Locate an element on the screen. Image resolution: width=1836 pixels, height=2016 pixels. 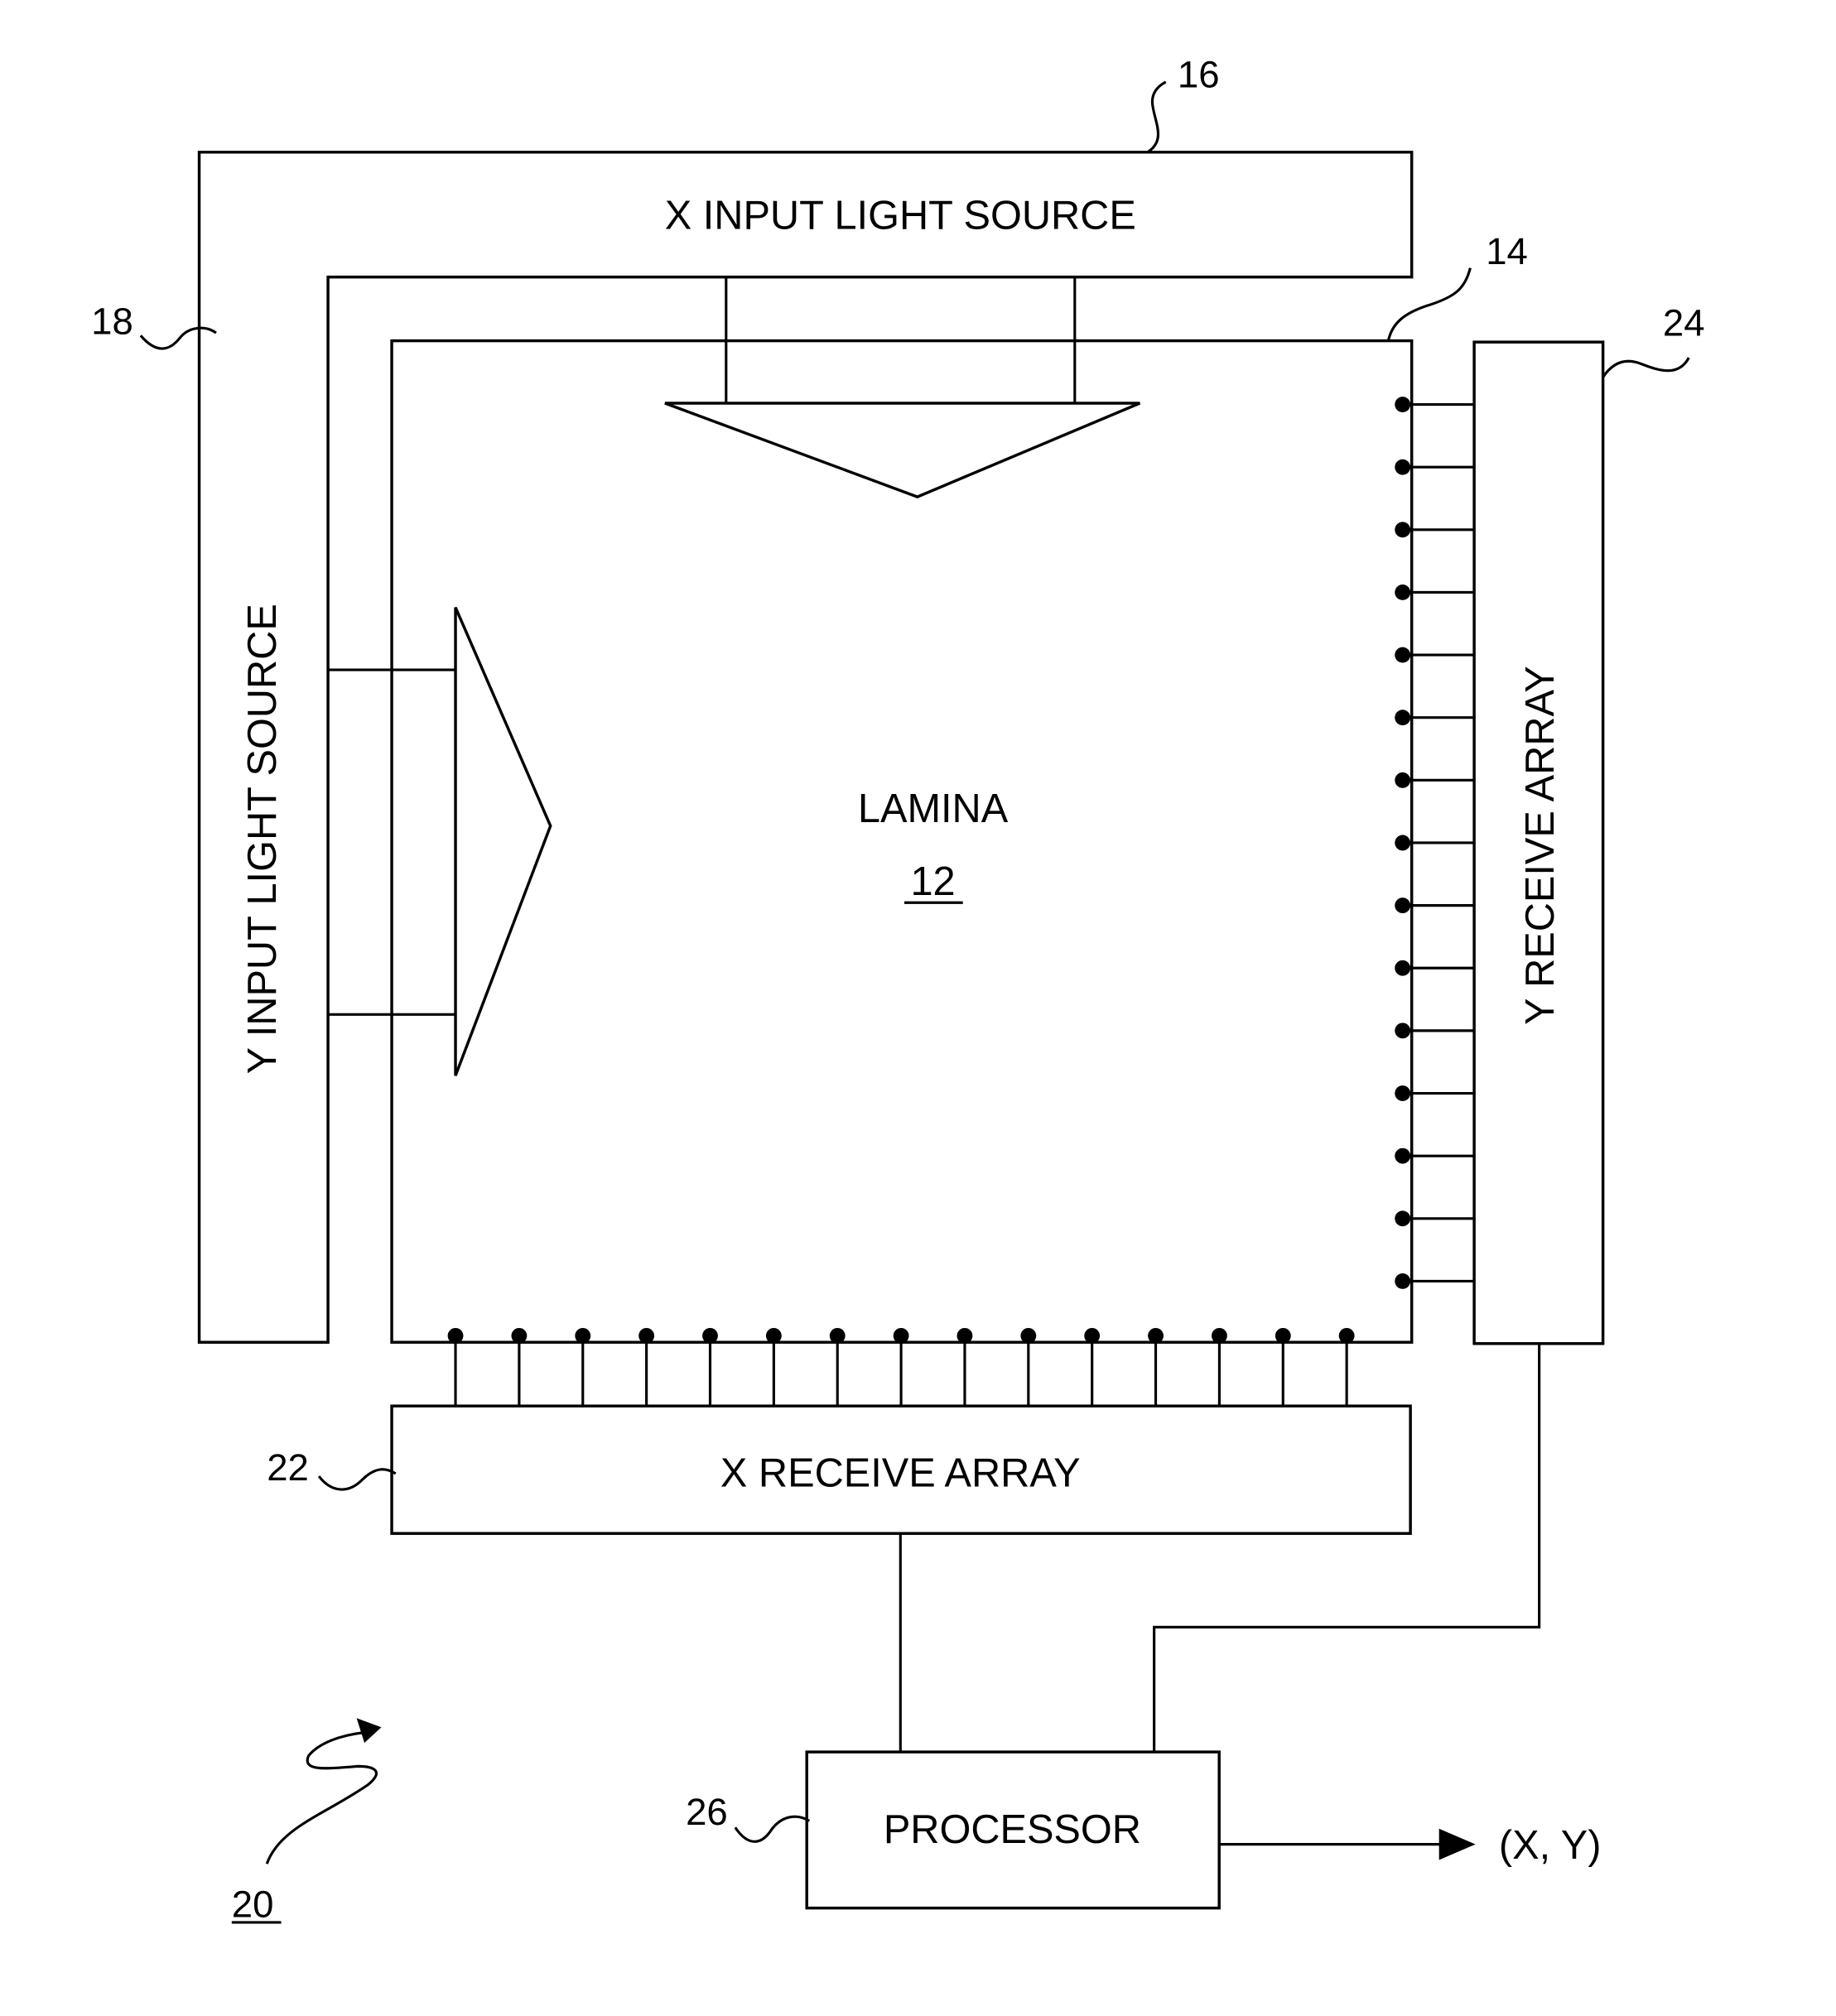
lamina-label: LAMINA is located at coordinates (933, 809).